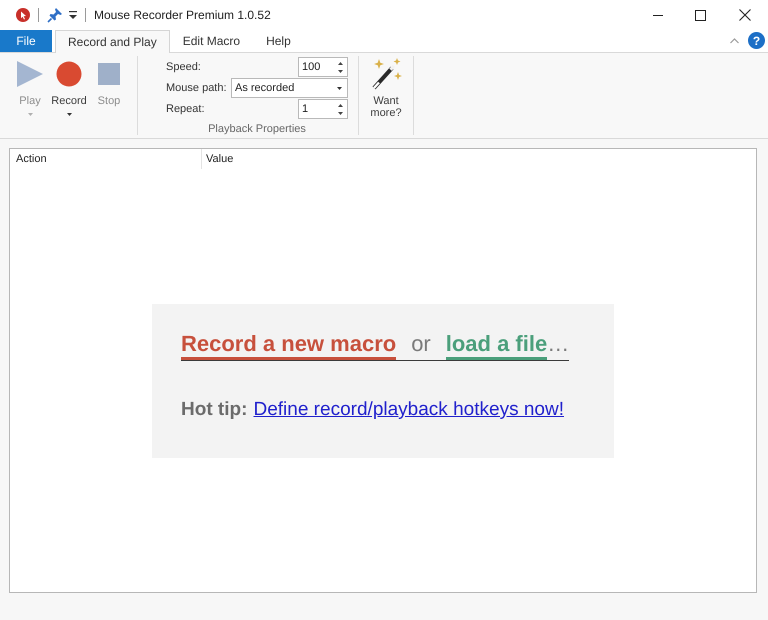 This screenshot has height=620, width=768. What do you see at coordinates (196, 88) in the screenshot?
I see `field-label: Mouse path:` at bounding box center [196, 88].